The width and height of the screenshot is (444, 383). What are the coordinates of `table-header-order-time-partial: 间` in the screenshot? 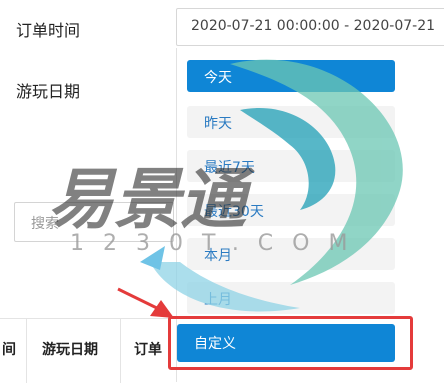 It's located at (9, 350).